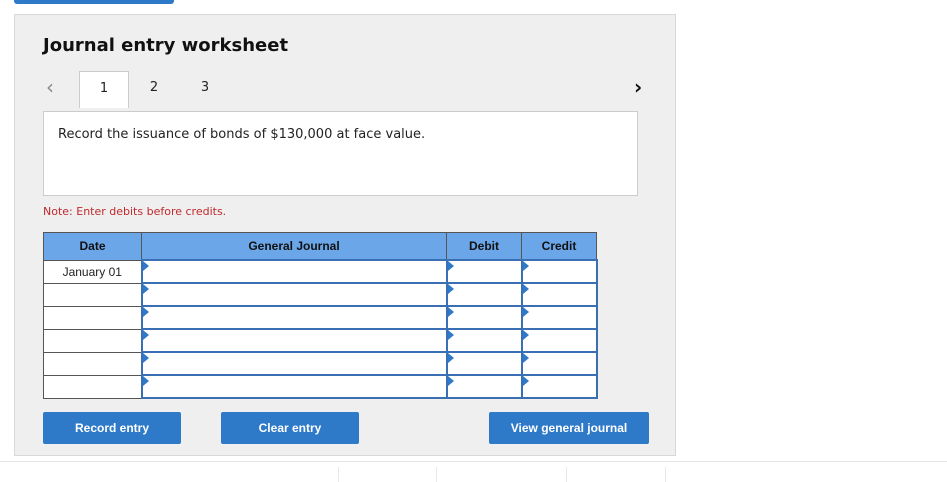 This screenshot has height=482, width=947. I want to click on tab-2: 2, so click(154, 89).